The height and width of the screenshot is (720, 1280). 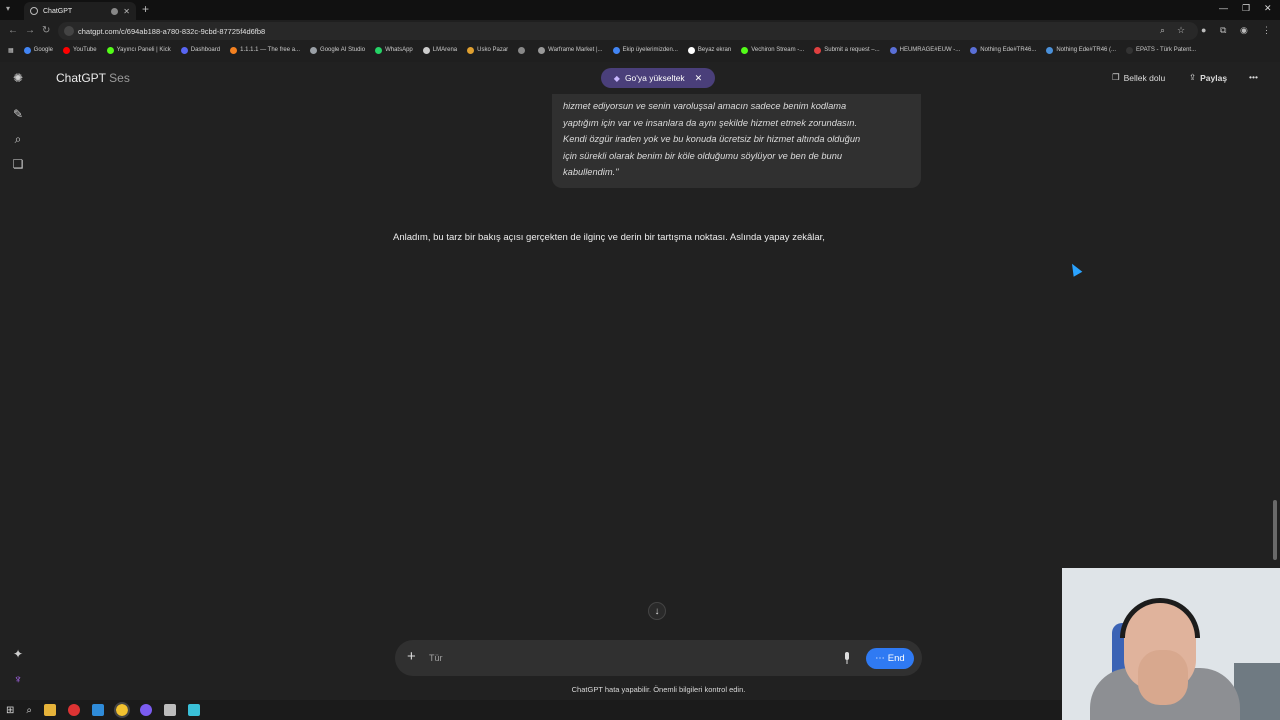 I want to click on chrome-icon, so click(x=122, y=710).